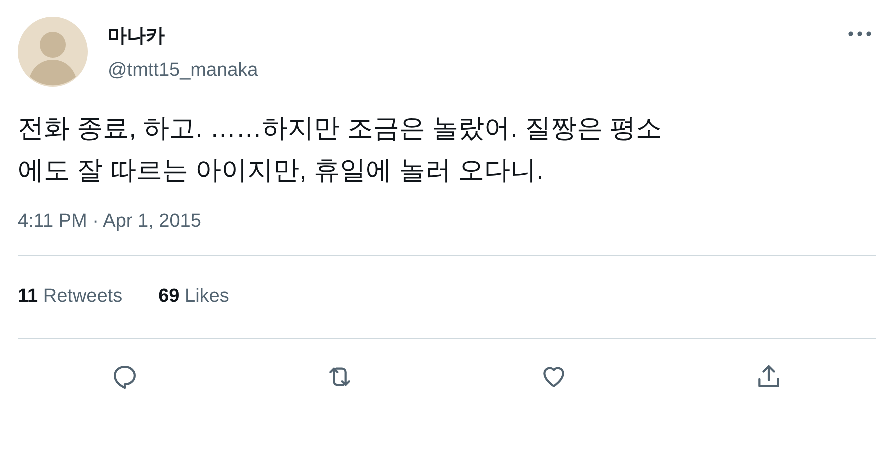  I want to click on tweet-text: 전화 종료, 하고. ……하지만 조금은 놀랐어. 질짱은 평소 에도 잘 따르는 아이지만, 휴일에 놀러 오다니., so click(341, 149).